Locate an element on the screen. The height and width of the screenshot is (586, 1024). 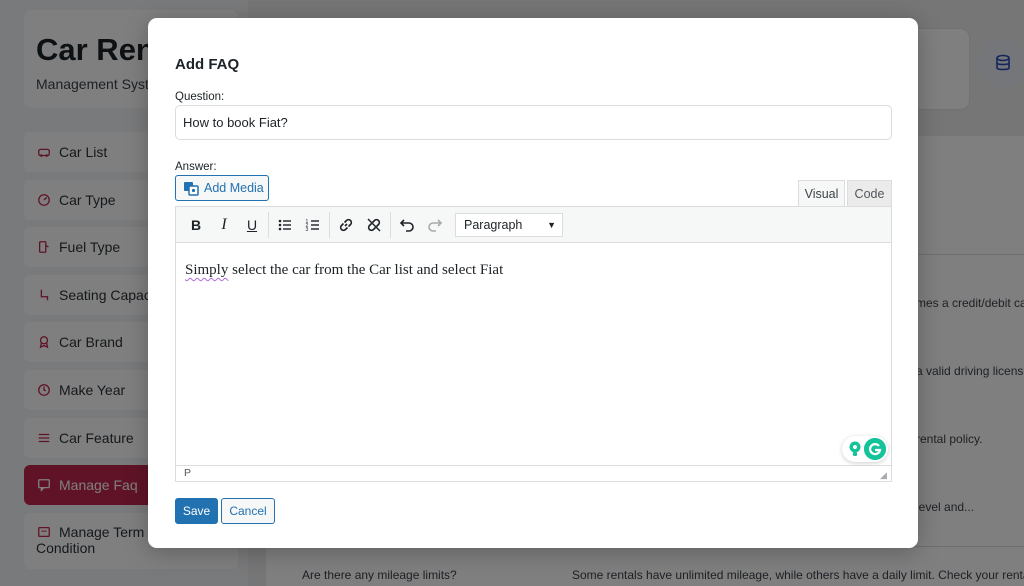
editor-statusbar: P ◢ is located at coordinates (533, 473).